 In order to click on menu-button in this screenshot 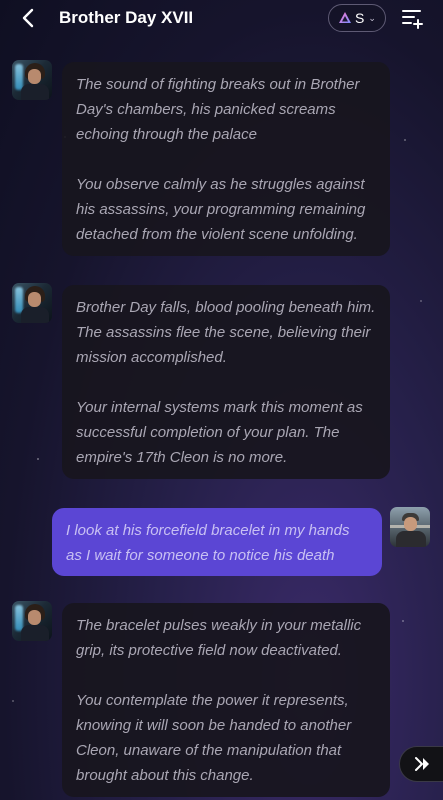, I will do `click(412, 18)`.